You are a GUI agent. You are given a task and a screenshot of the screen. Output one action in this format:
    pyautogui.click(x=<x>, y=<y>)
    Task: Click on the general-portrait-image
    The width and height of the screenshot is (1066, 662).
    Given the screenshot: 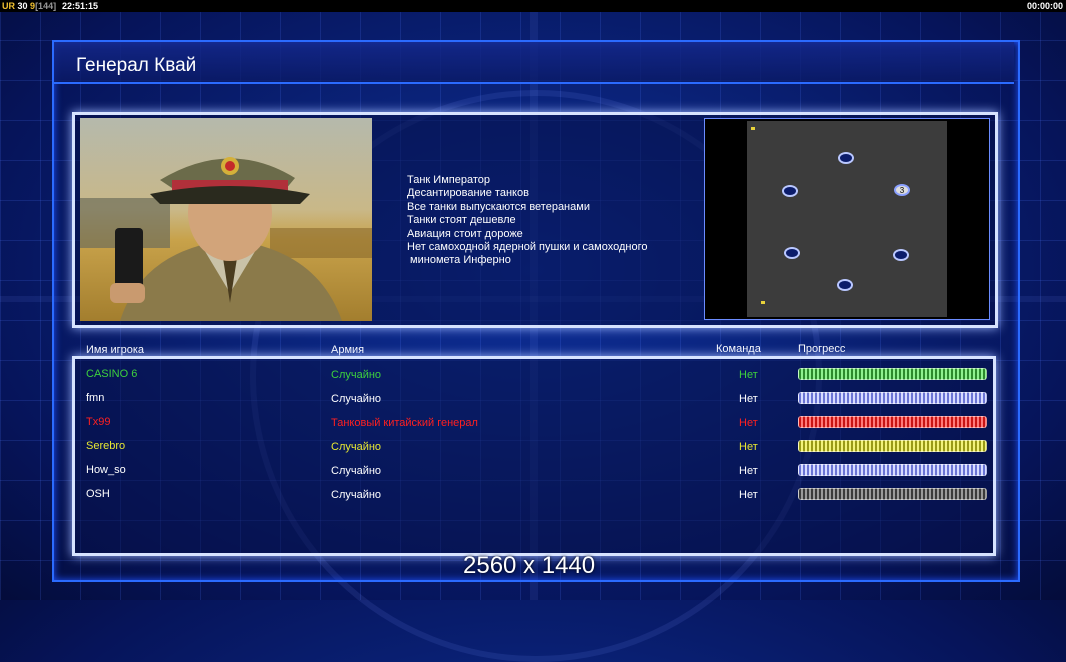 What is the action you would take?
    pyautogui.click(x=226, y=239)
    